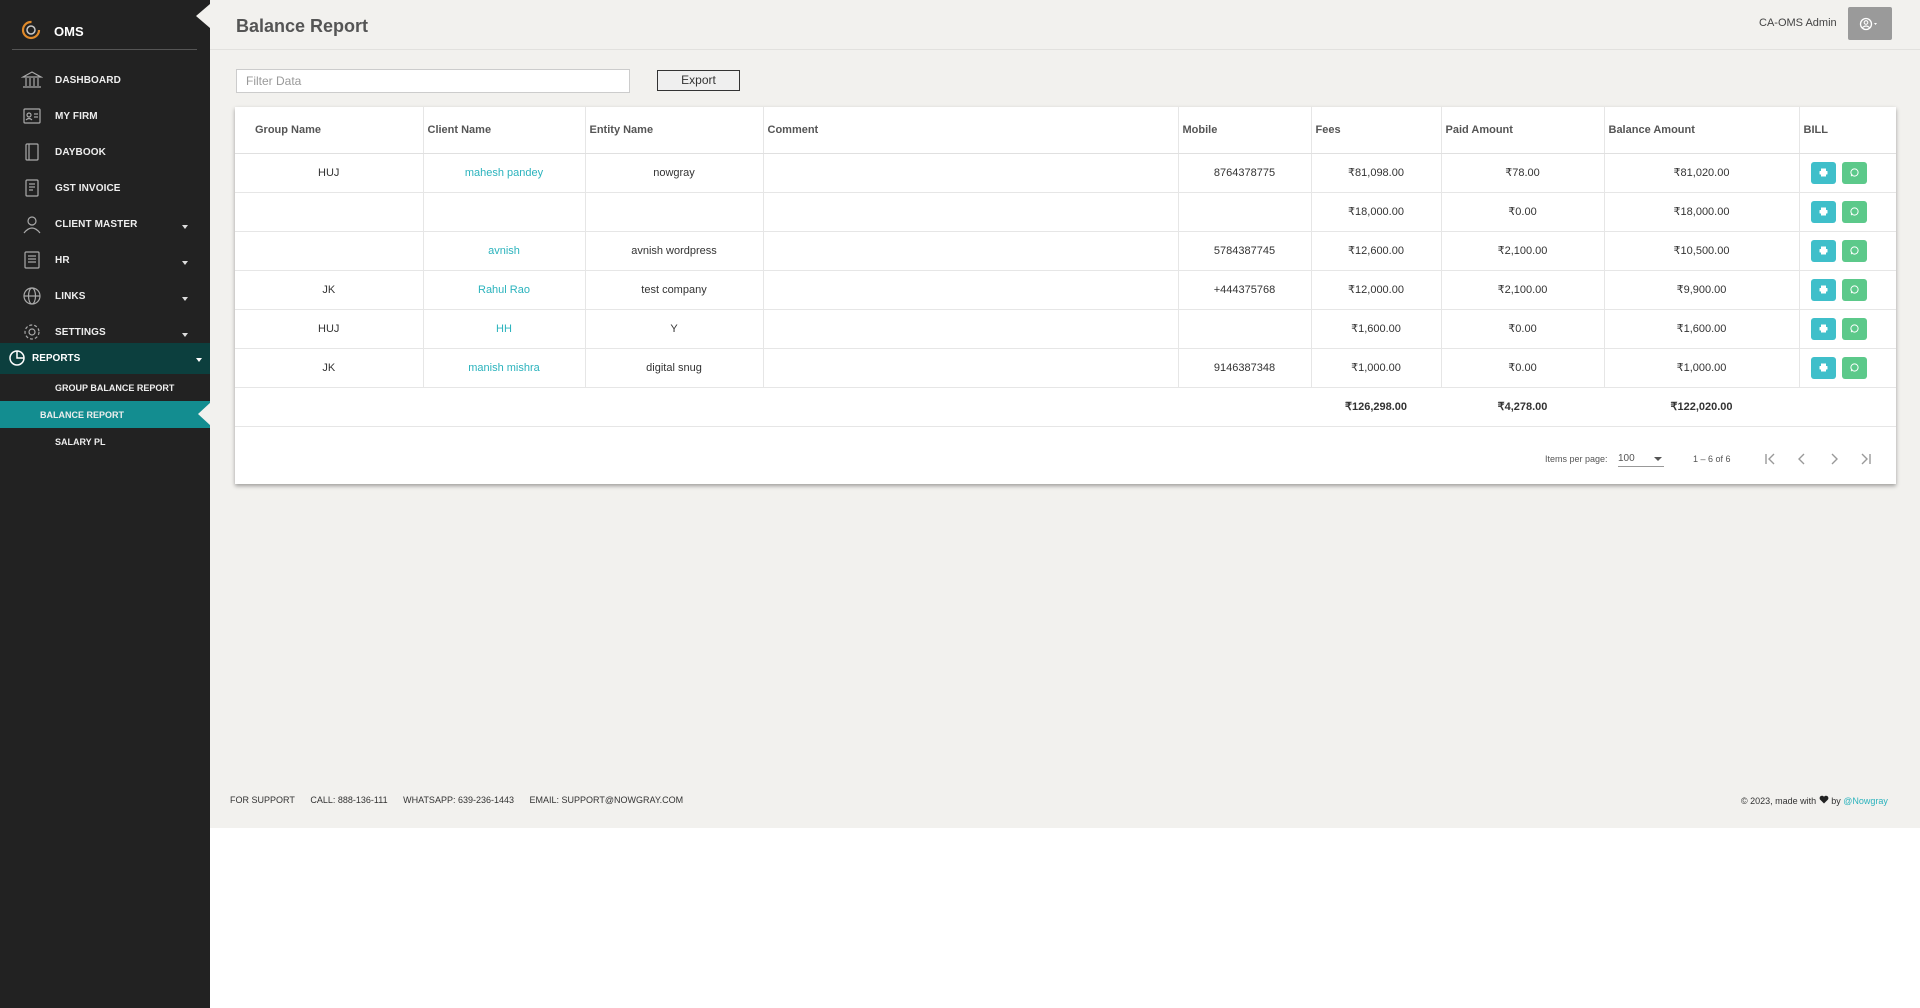 The image size is (1920, 1008). Describe the element at coordinates (105, 414) in the screenshot. I see `sidebar-subitem-balance-report: BALANCE REPORT` at that location.